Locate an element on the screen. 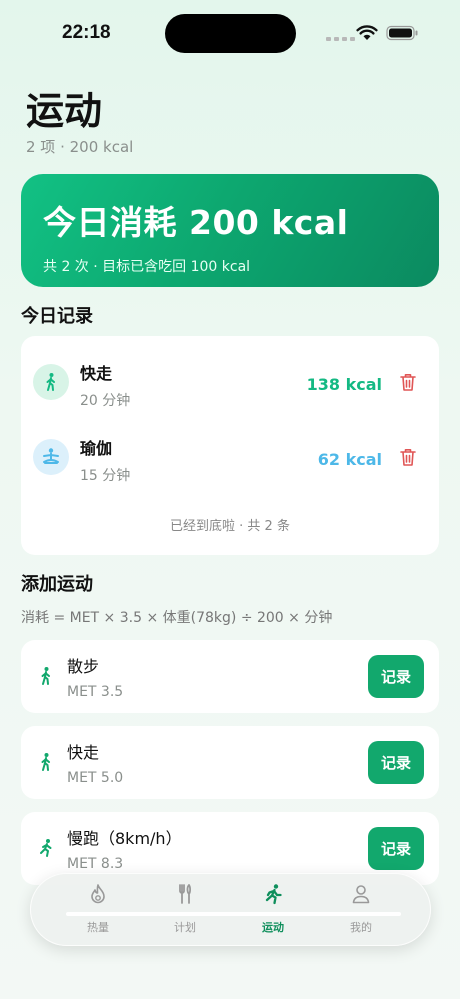 The height and width of the screenshot is (999, 460). tab-label: 热量 is located at coordinates (98, 927).